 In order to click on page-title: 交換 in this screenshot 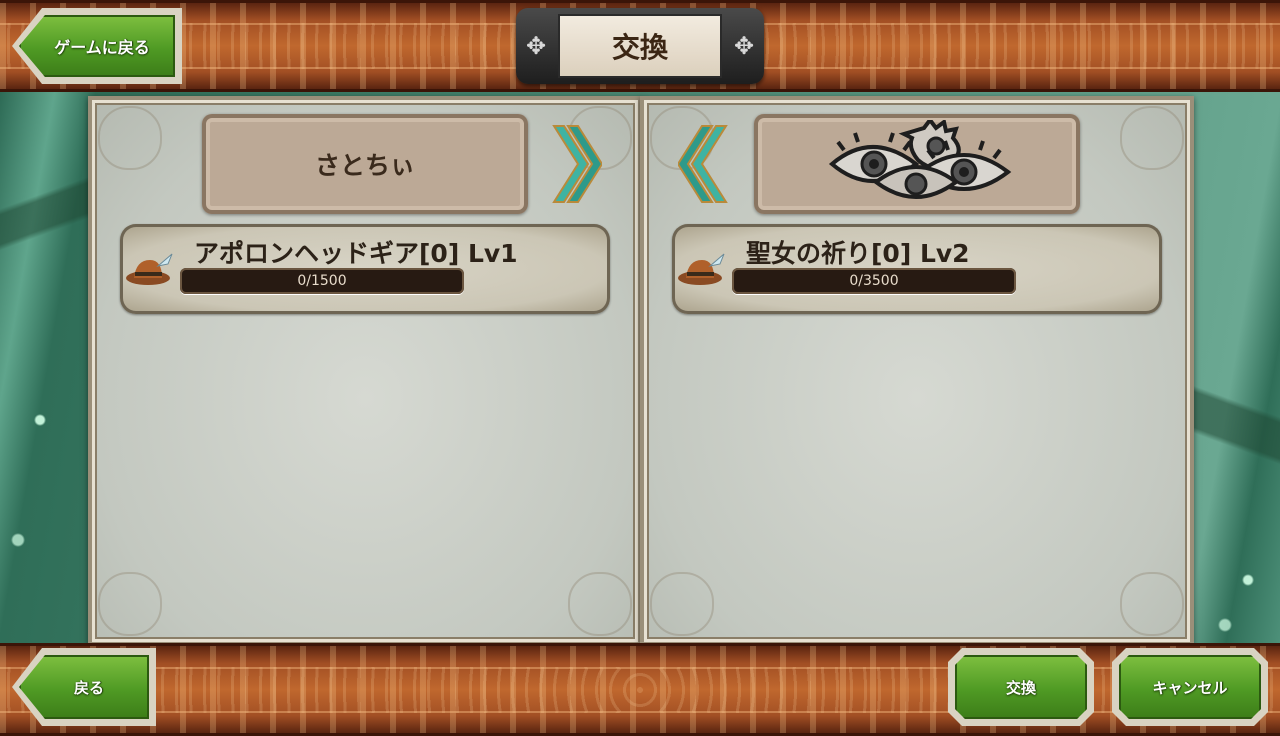, I will do `click(640, 46)`.